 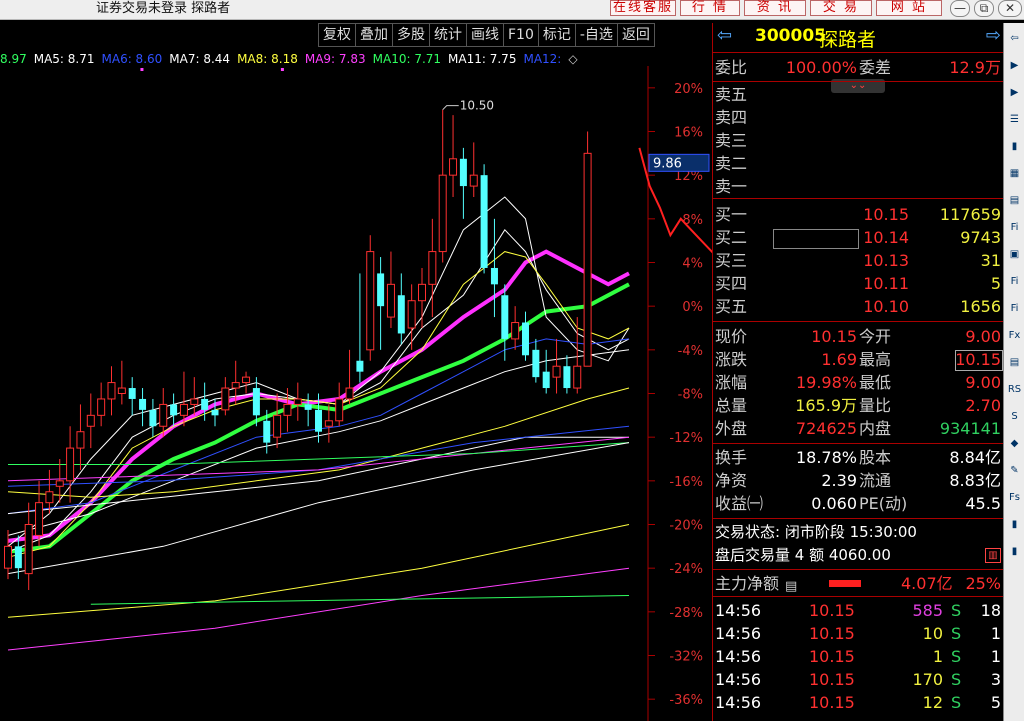 I want to click on close-icon: ✕, so click(x=1010, y=8).